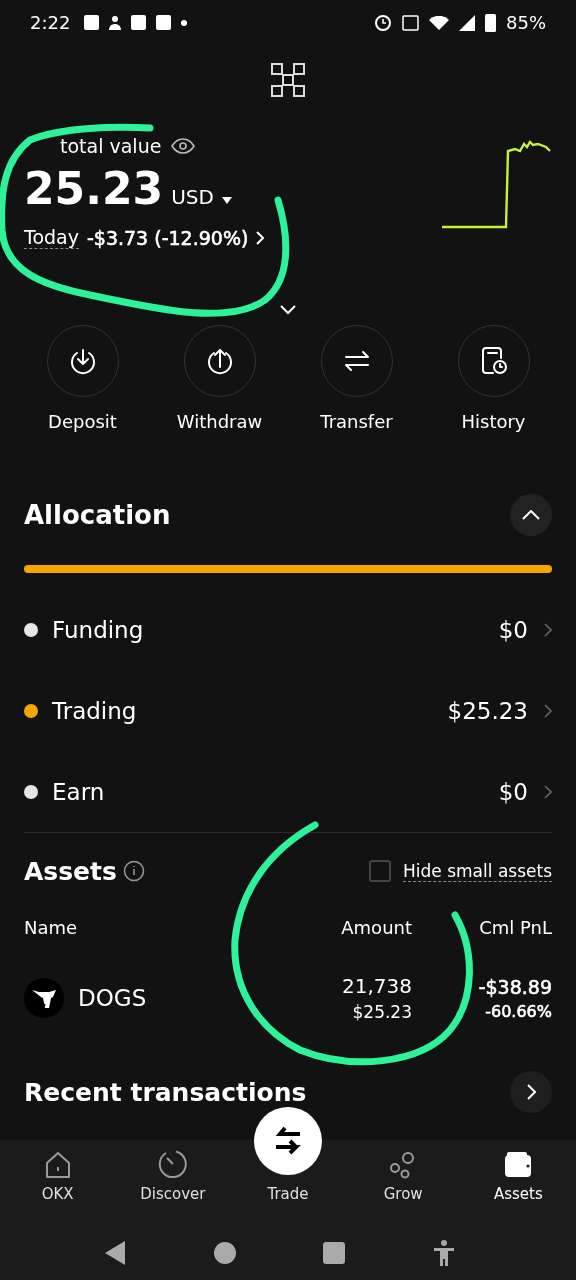 This screenshot has width=576, height=1280. What do you see at coordinates (518, 1165) in the screenshot?
I see `wallet-icon` at bounding box center [518, 1165].